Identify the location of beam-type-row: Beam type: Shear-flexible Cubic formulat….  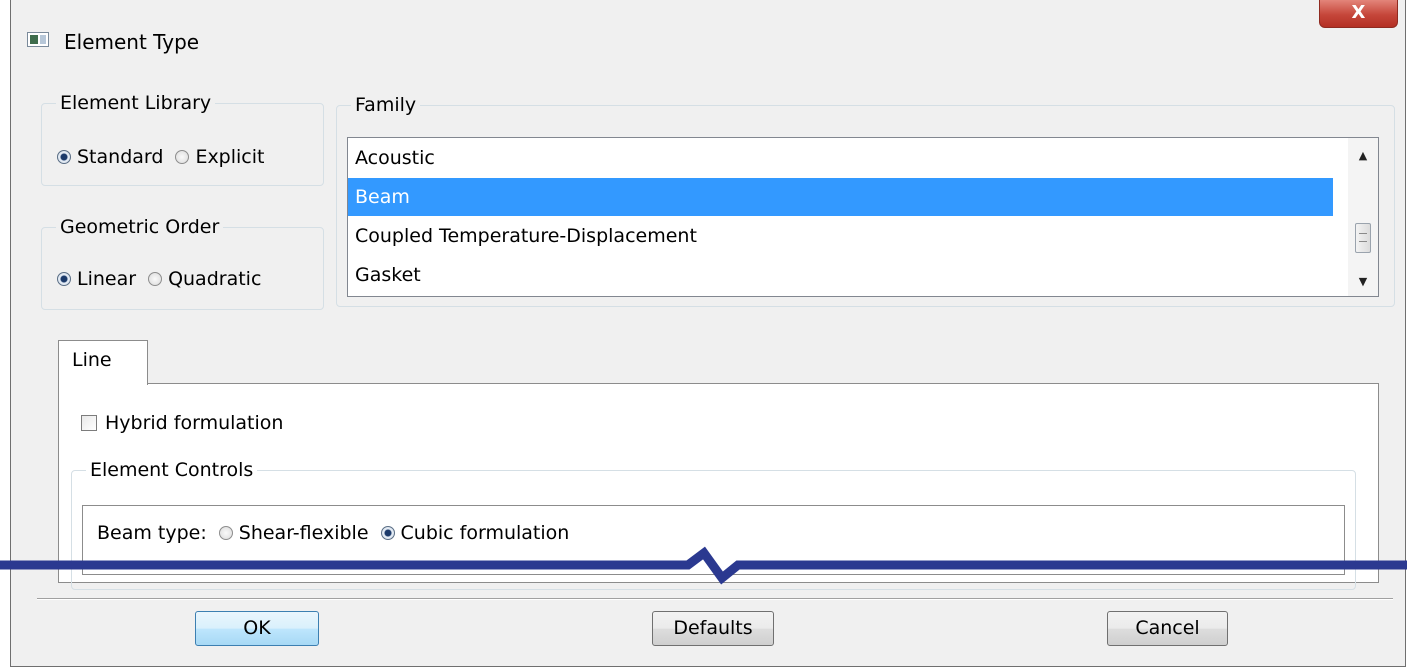
(339, 533).